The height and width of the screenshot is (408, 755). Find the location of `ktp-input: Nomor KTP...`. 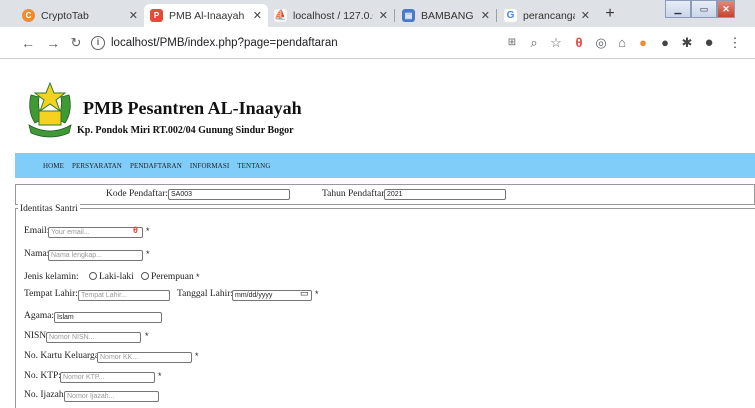

ktp-input: Nomor KTP... is located at coordinates (107, 377).